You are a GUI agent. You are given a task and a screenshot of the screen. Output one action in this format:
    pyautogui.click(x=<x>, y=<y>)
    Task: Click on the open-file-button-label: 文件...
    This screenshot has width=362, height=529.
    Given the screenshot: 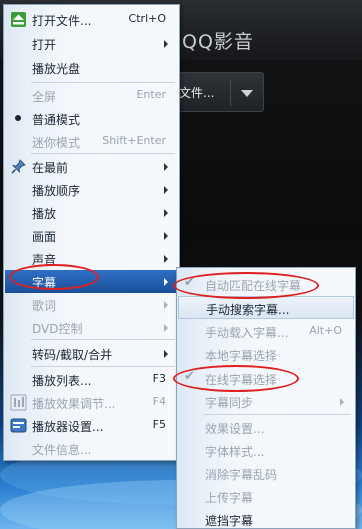 What is the action you would take?
    pyautogui.click(x=197, y=93)
    